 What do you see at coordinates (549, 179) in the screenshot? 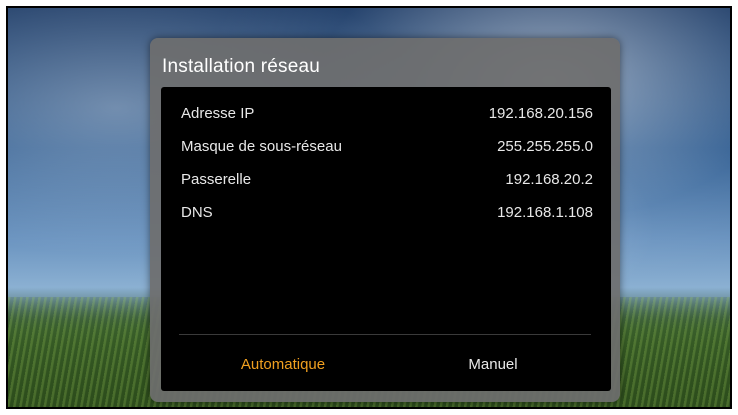
I see `gateway-value: 192.168.20.2` at bounding box center [549, 179].